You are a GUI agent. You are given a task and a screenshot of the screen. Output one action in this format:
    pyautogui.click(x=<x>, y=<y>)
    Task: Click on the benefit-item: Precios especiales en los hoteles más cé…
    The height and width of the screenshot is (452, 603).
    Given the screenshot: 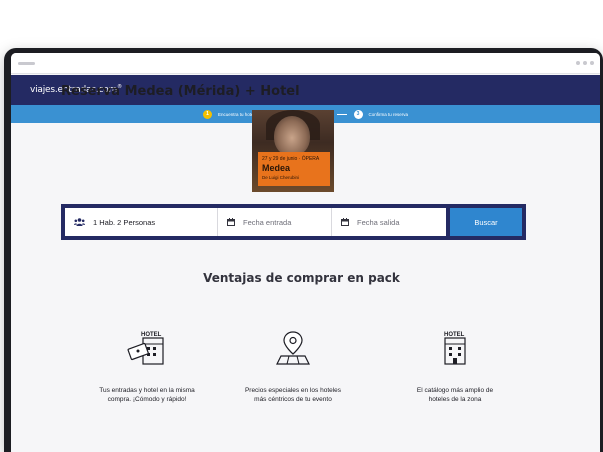 What is the action you would take?
    pyautogui.click(x=293, y=367)
    